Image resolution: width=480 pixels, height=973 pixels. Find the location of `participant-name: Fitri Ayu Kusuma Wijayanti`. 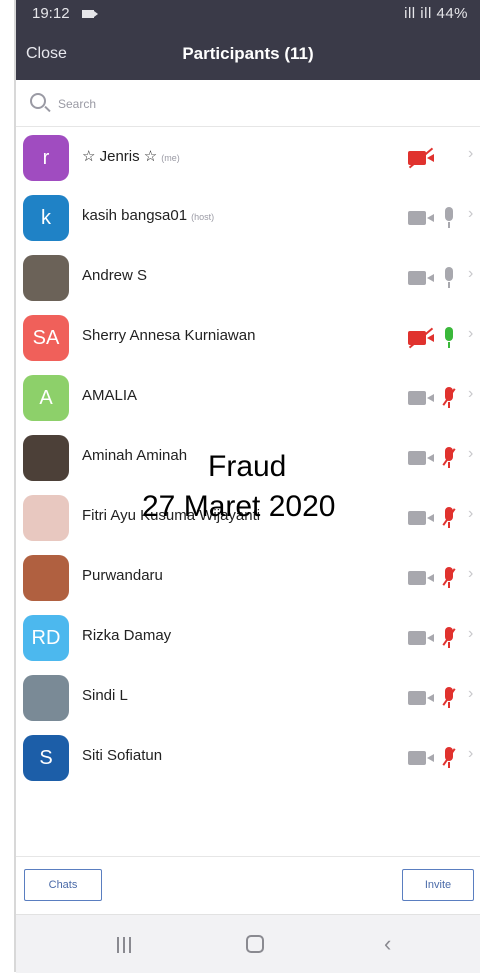

participant-name: Fitri Ayu Kusuma Wijayanti is located at coordinates (171, 515).